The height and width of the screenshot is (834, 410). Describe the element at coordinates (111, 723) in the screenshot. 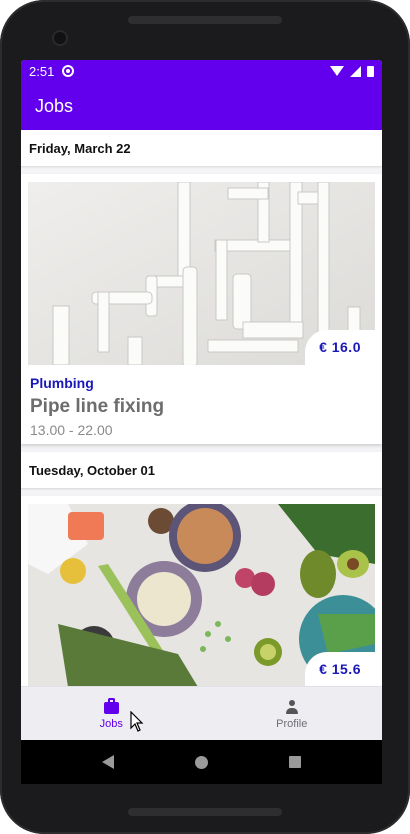

I see `nav-label-jobs: Jobs` at that location.